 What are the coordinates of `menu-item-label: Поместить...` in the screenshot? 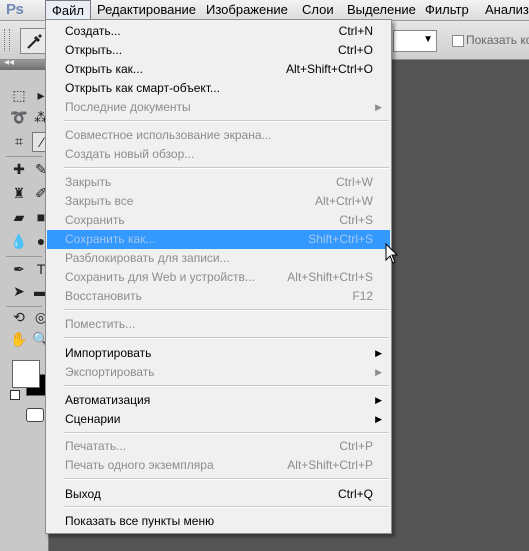 It's located at (100, 324).